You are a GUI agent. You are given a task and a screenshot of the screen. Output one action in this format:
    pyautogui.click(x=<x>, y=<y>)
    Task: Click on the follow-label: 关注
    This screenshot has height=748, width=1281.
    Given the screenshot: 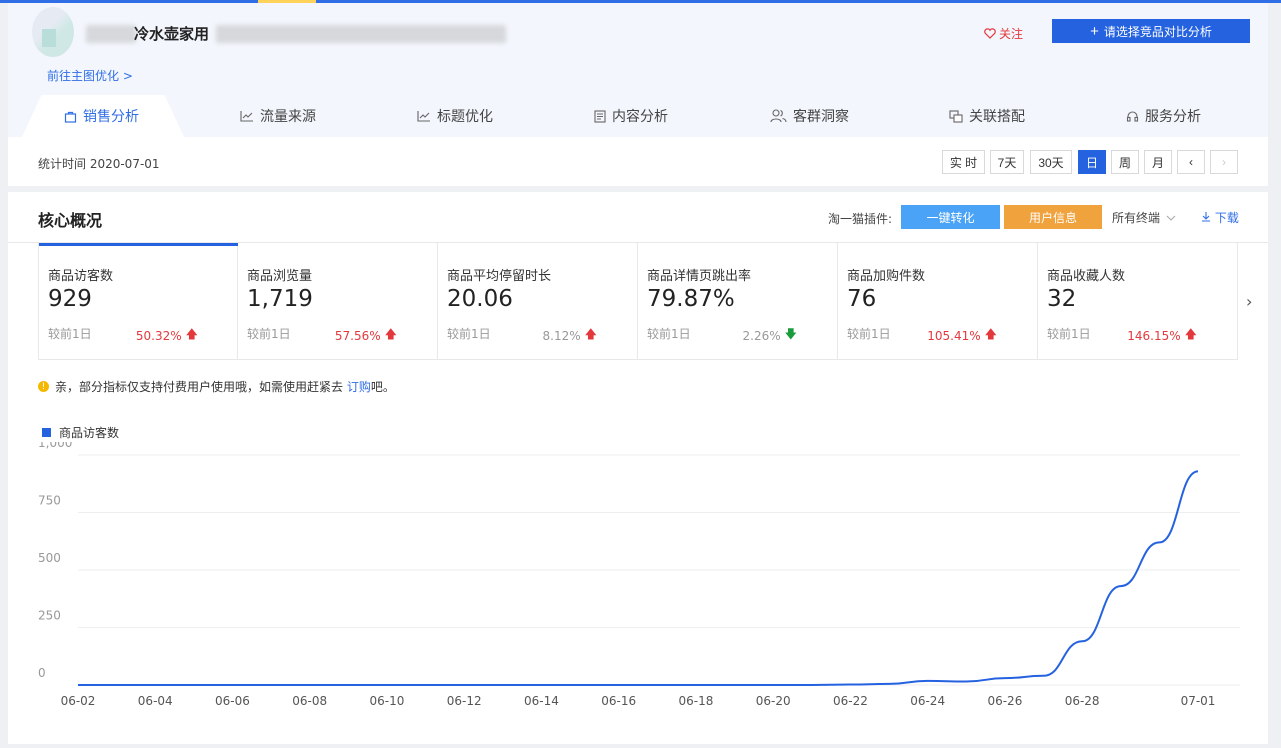 What is the action you would take?
    pyautogui.click(x=1011, y=34)
    